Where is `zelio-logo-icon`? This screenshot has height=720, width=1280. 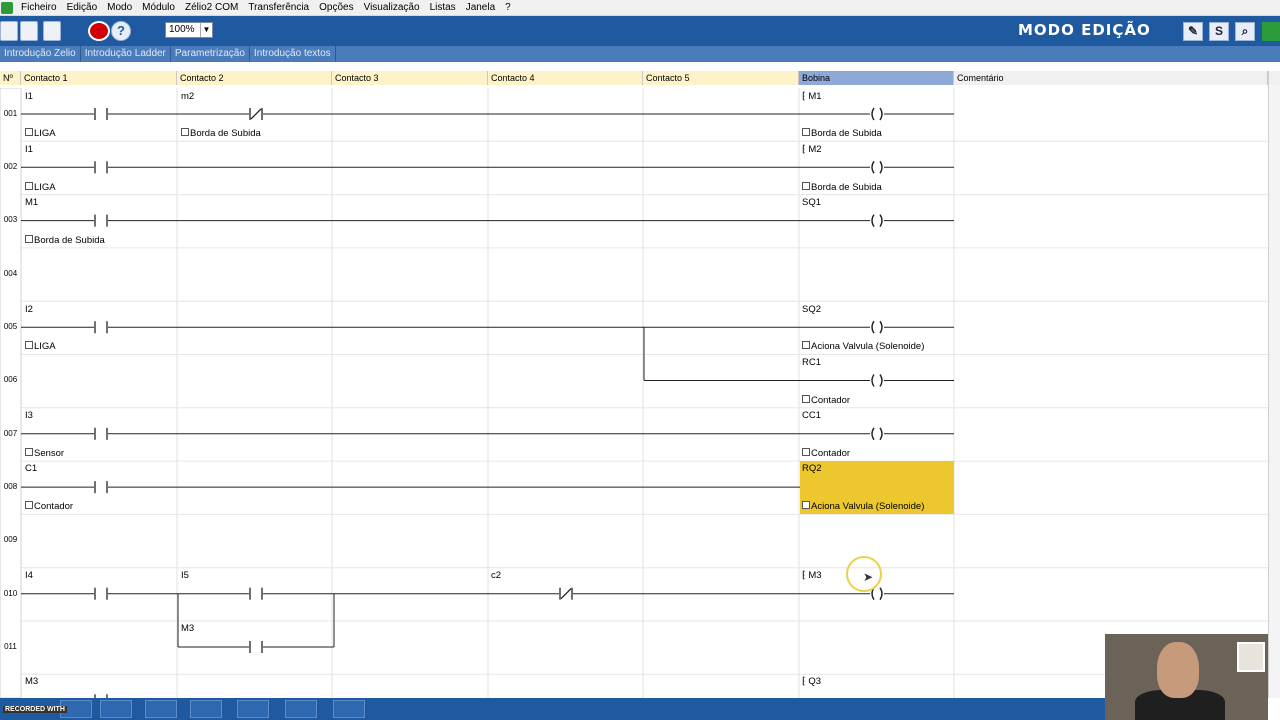 zelio-logo-icon is located at coordinates (1271, 31).